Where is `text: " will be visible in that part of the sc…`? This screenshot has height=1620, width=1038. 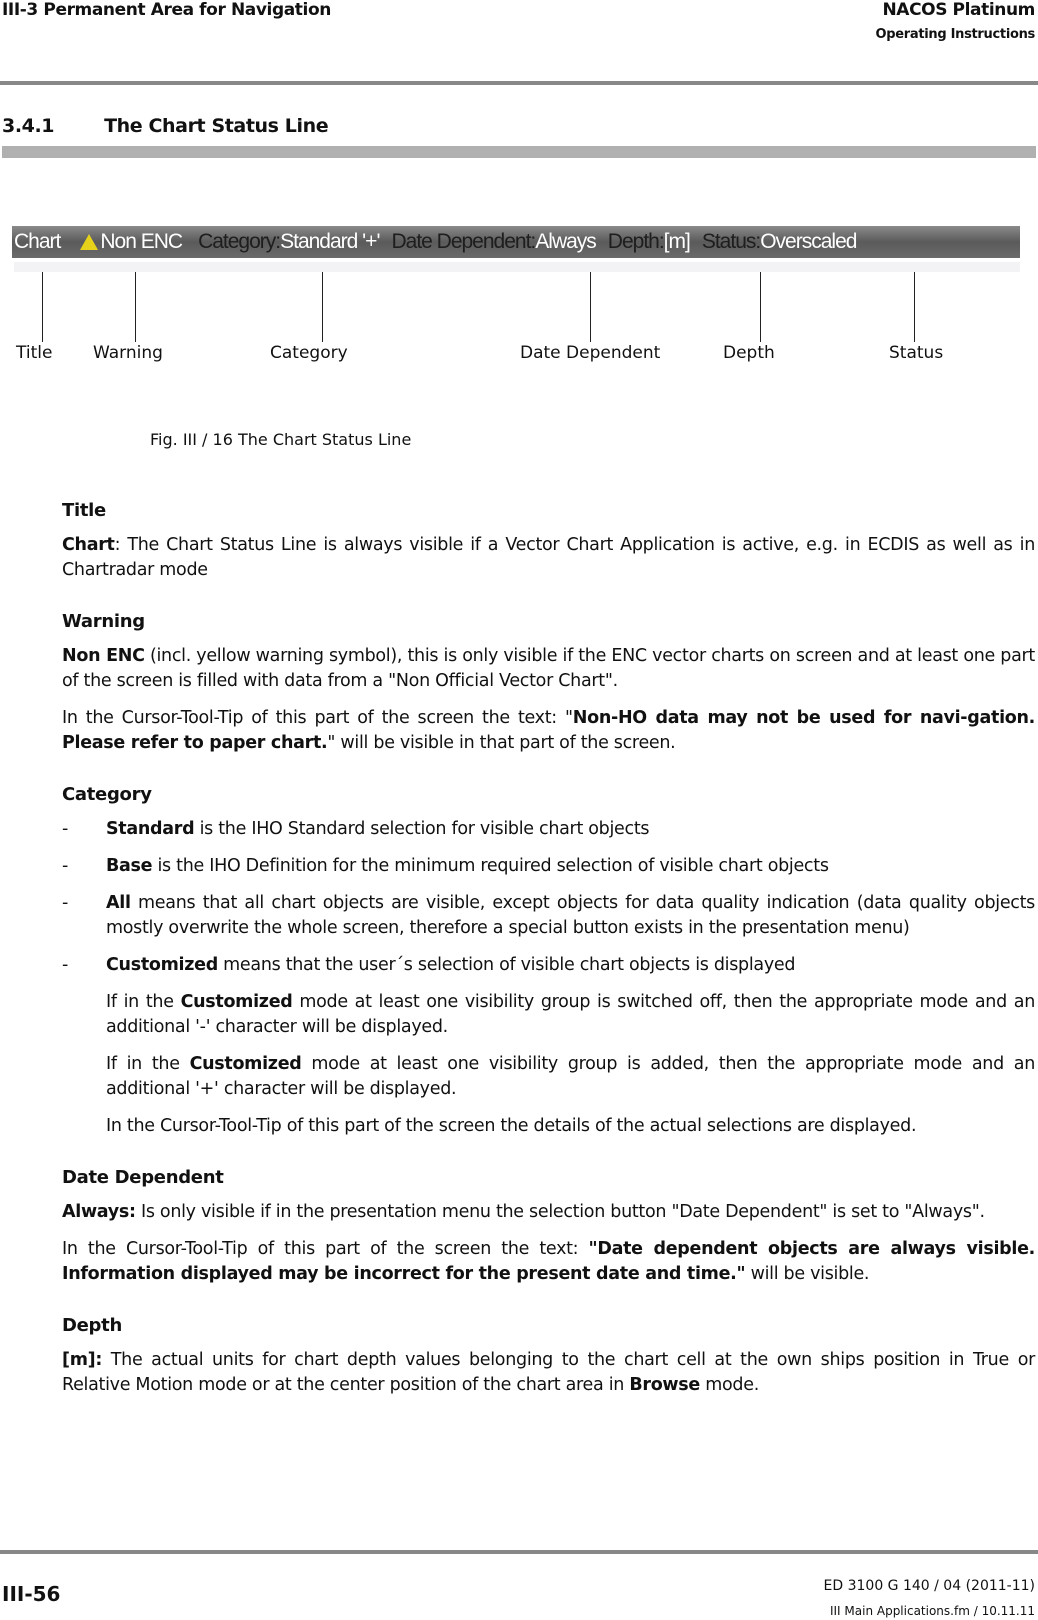 text: " will be visible in that part of the sc… is located at coordinates (501, 743).